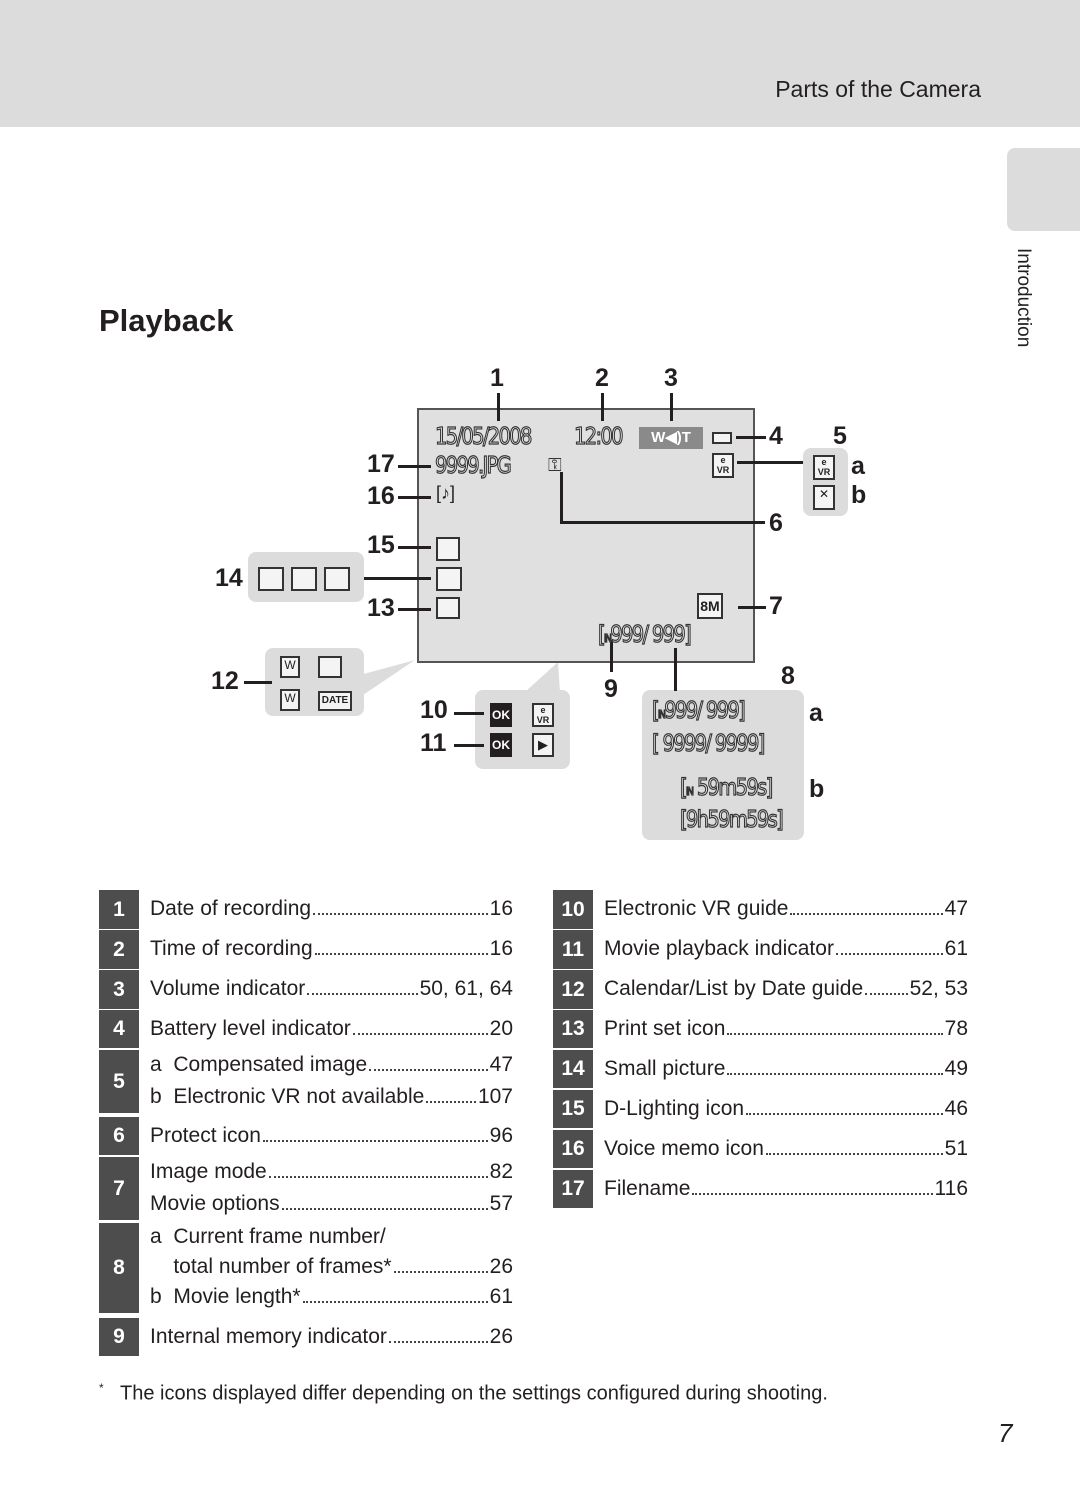 The height and width of the screenshot is (1486, 1080). What do you see at coordinates (956, 1028) in the screenshot?
I see `page-reference: 78` at bounding box center [956, 1028].